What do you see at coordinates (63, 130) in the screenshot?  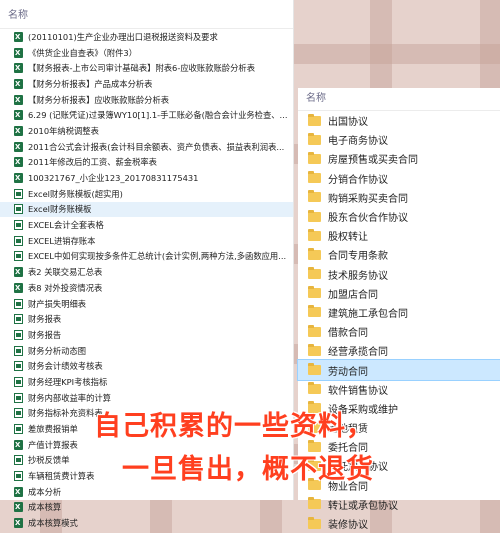 I see `file-name-label: 2010年纳税调整表` at bounding box center [63, 130].